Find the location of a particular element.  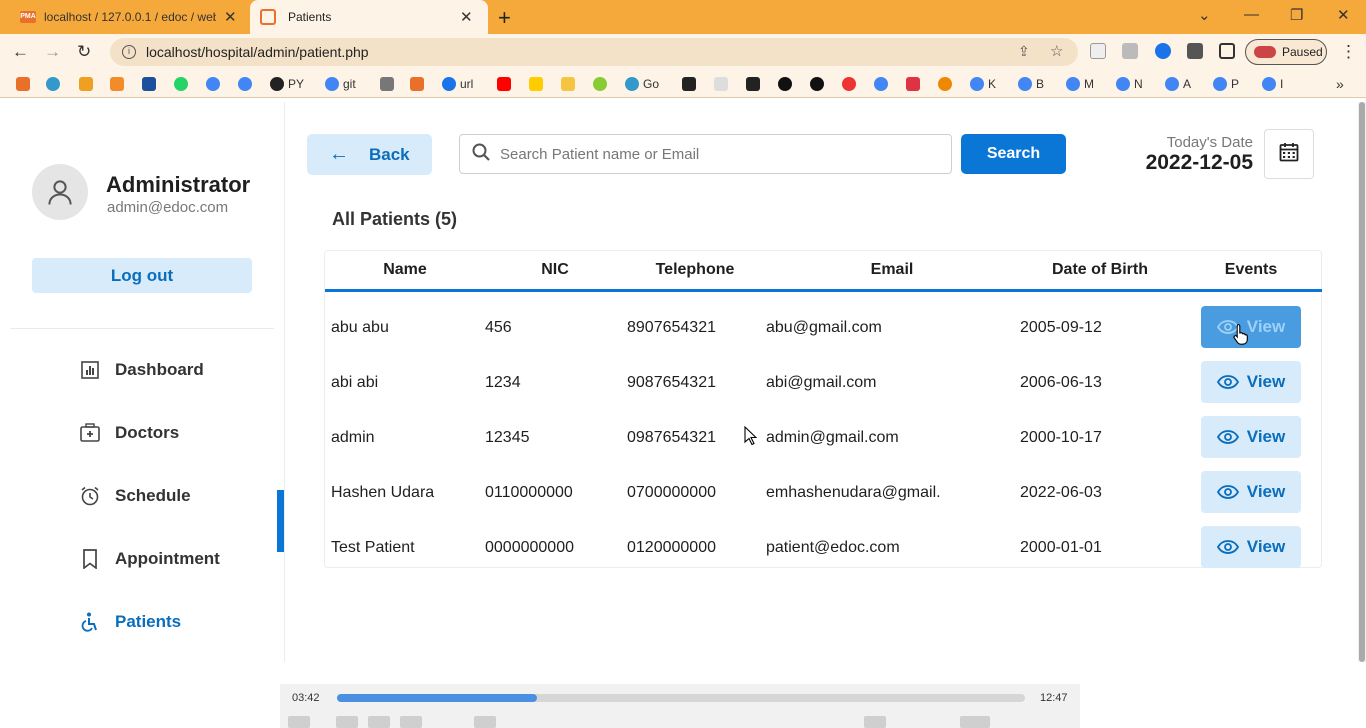

sidebar-item-doctors: Doctors is located at coordinates (129, 433).